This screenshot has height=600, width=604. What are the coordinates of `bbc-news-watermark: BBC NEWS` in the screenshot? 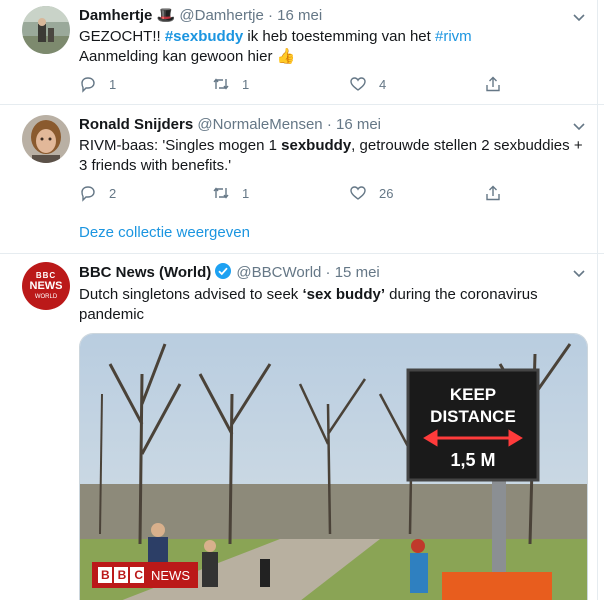 It's located at (144, 575).